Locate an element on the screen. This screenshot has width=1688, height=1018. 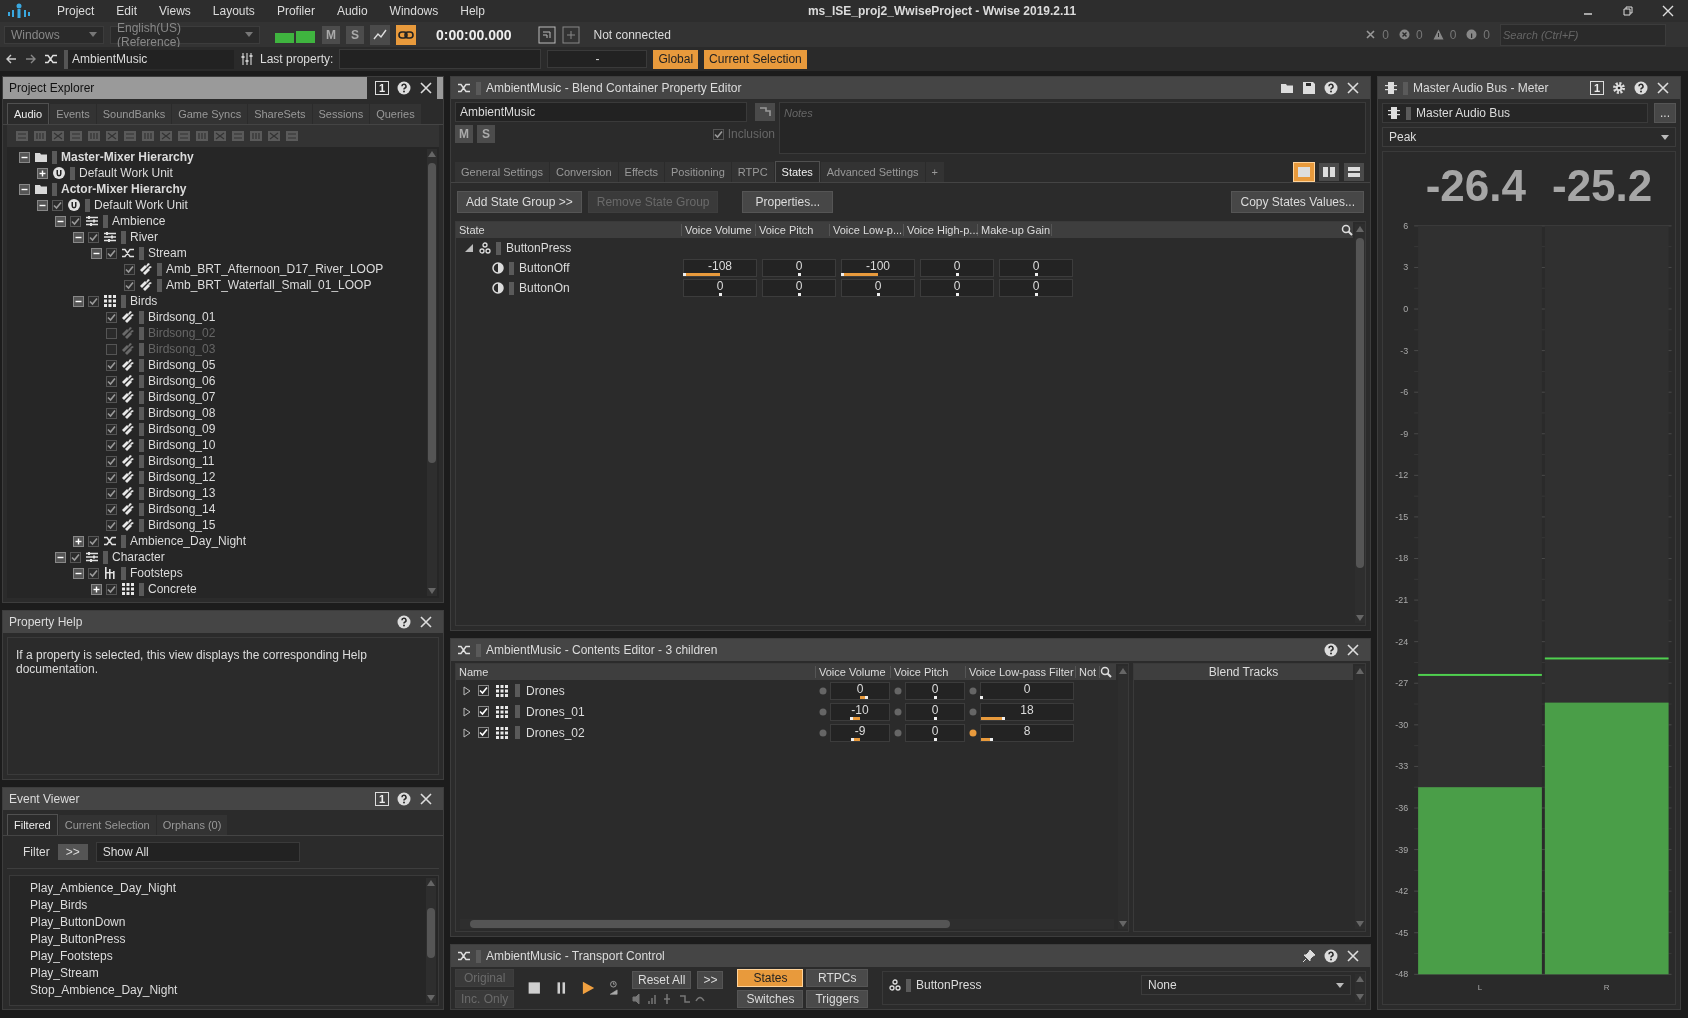
child-name: Drones_01 is located at coordinates (555, 711).